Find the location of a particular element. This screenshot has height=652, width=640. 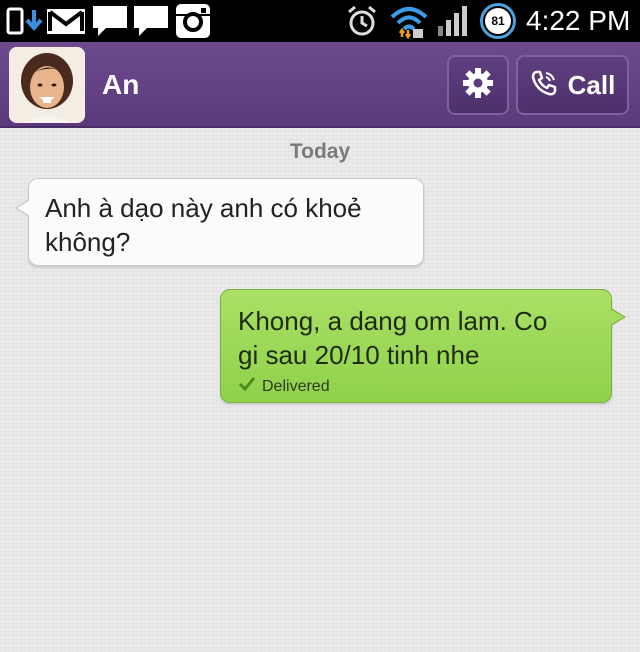

gmail-icon is located at coordinates (66, 21).